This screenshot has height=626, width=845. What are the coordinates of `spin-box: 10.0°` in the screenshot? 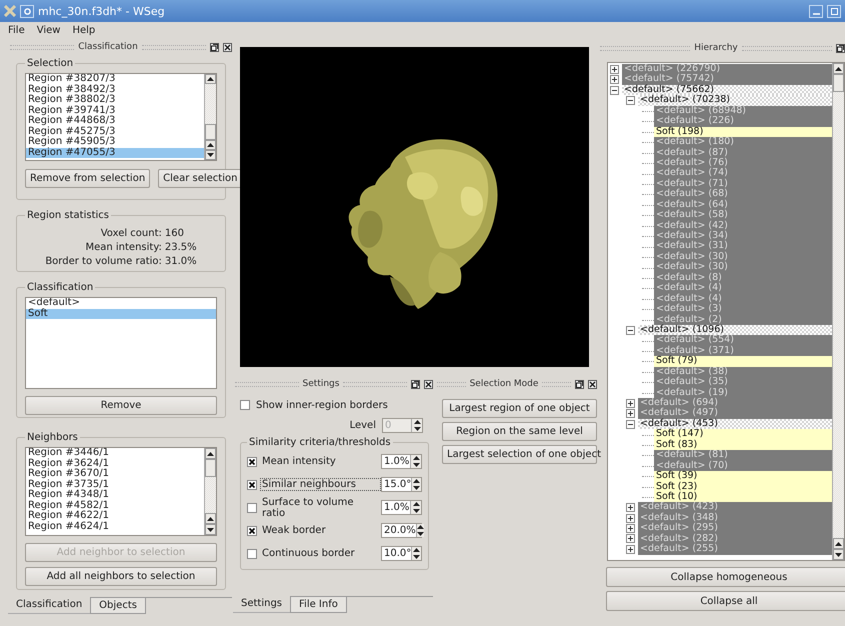 It's located at (401, 553).